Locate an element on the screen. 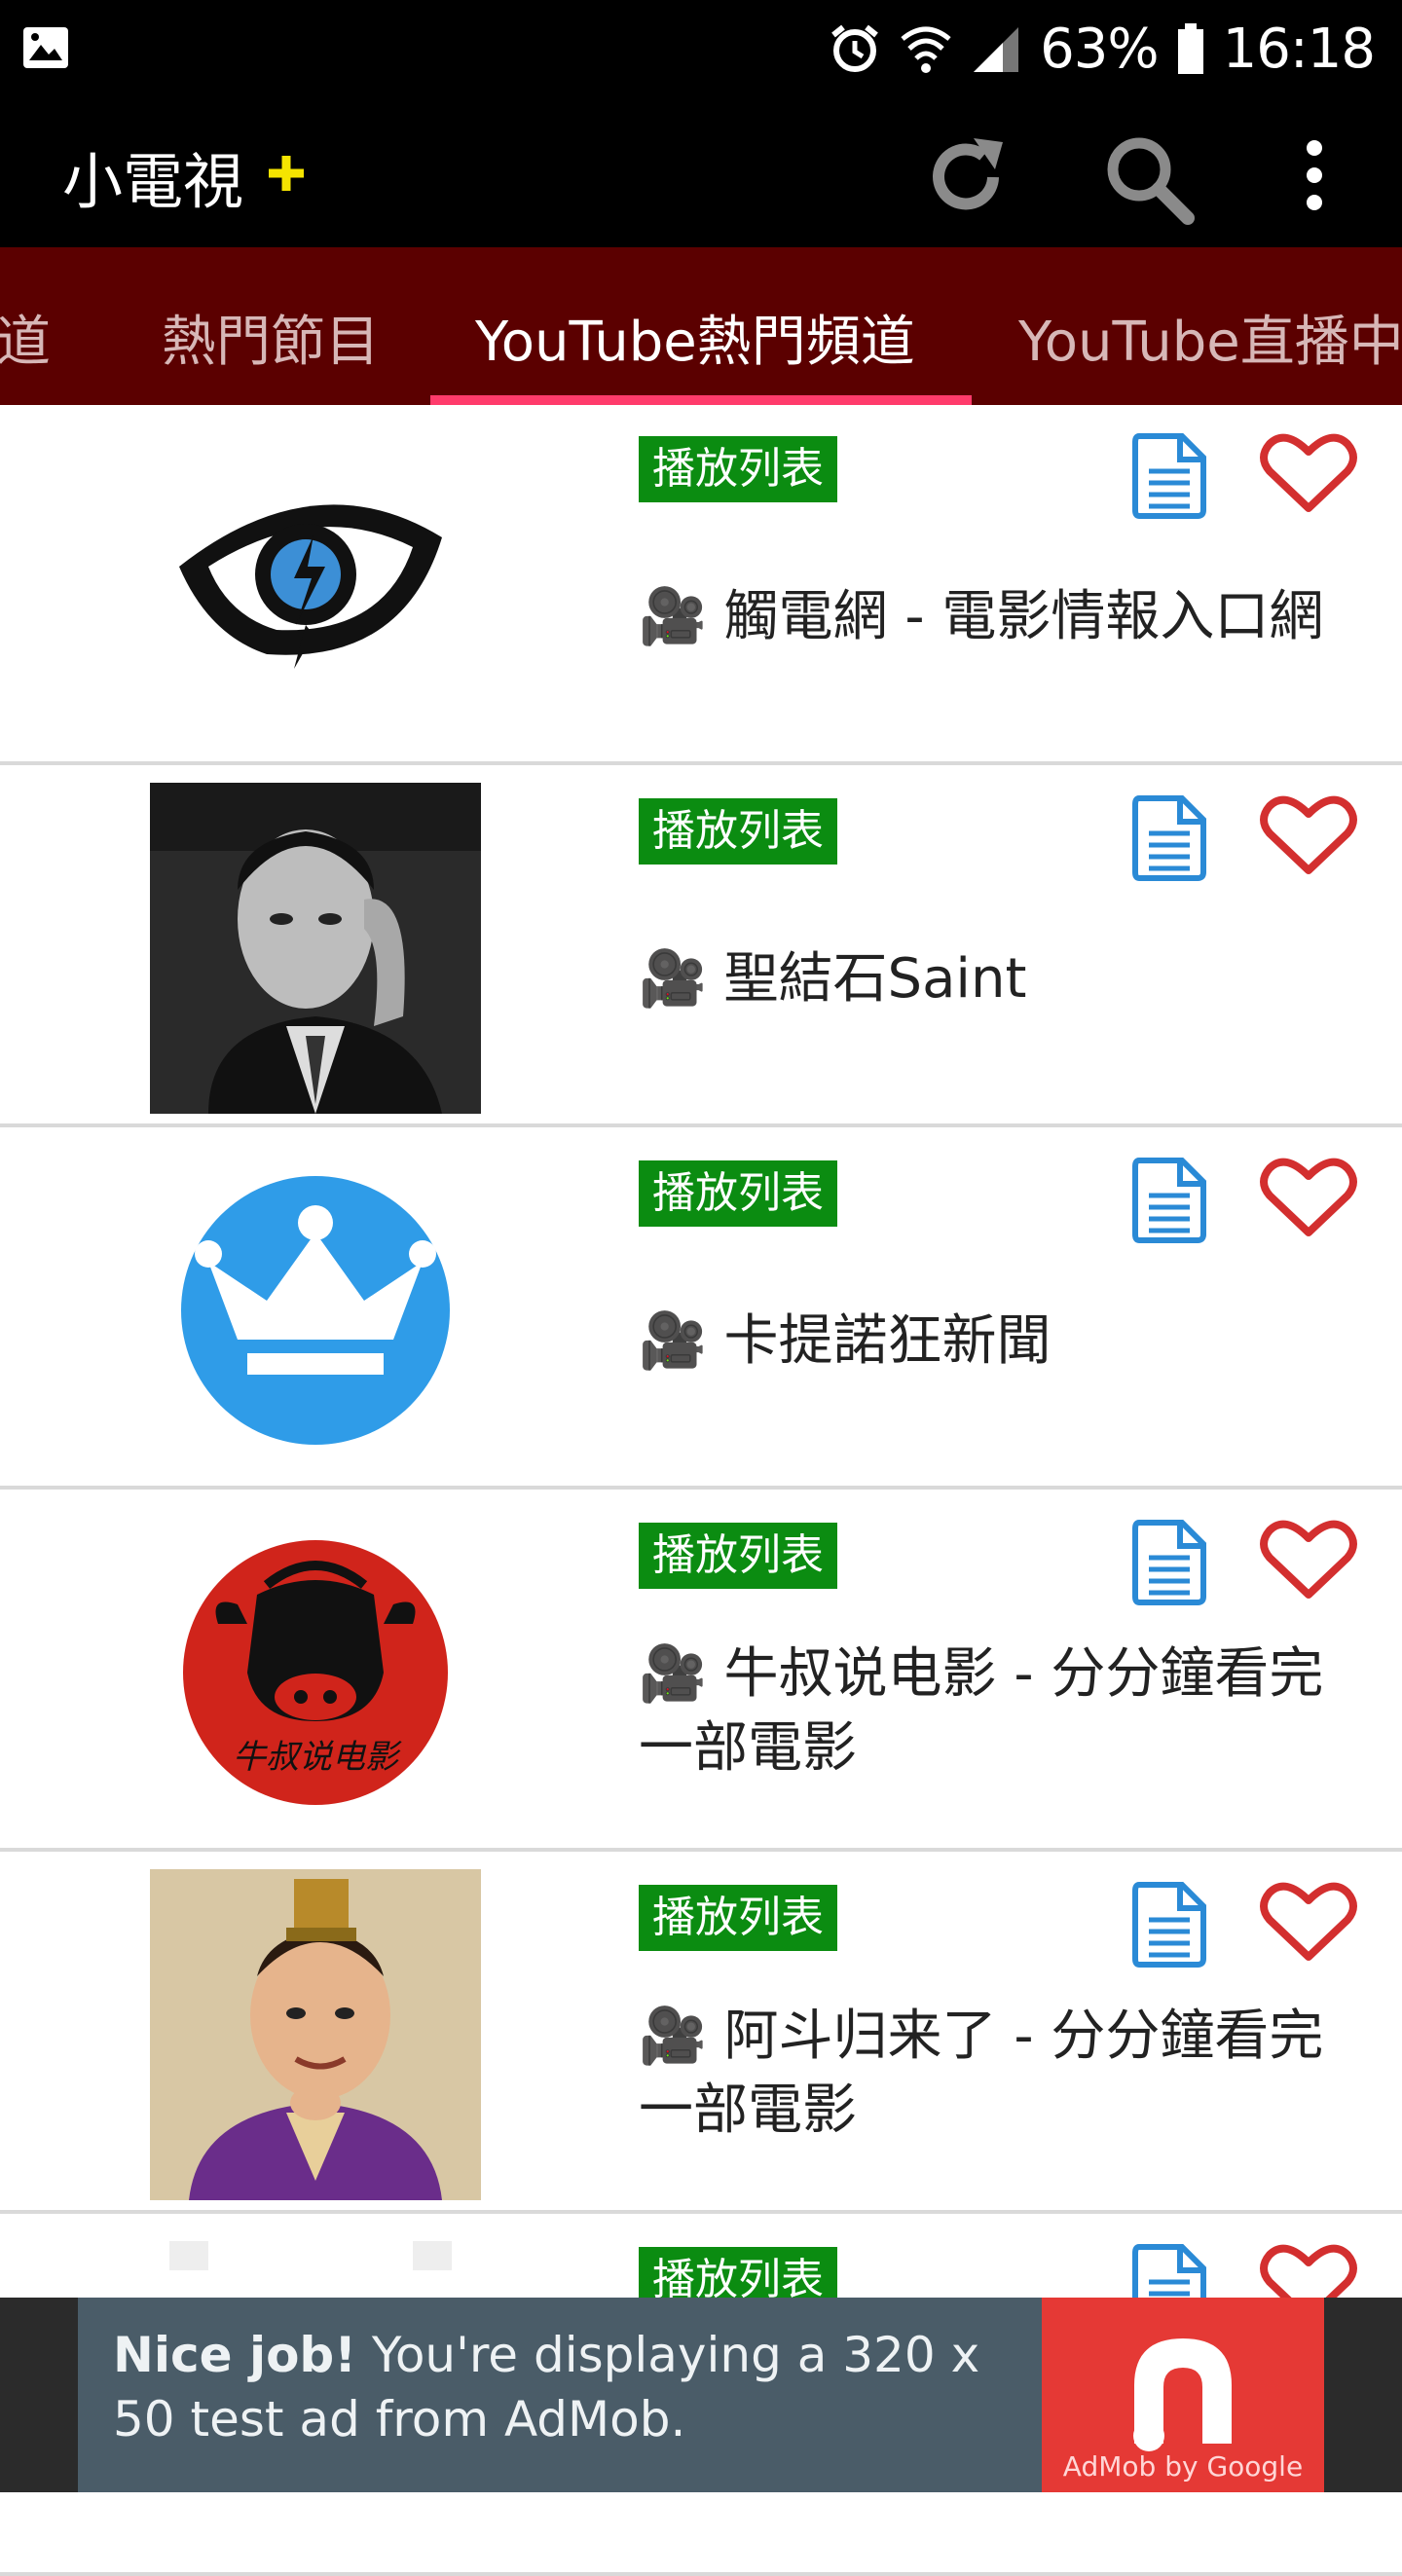 Image resolution: width=1402 pixels, height=2576 pixels. alarm-icon is located at coordinates (855, 48).